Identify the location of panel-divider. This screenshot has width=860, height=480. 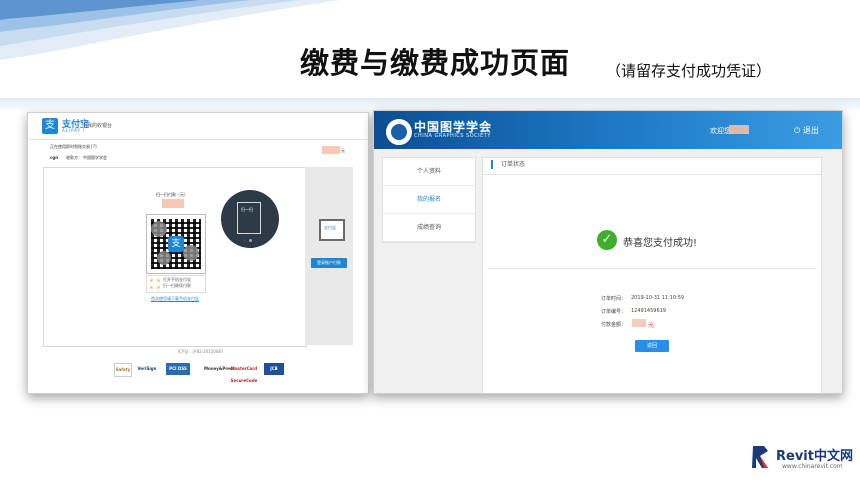
(652, 174).